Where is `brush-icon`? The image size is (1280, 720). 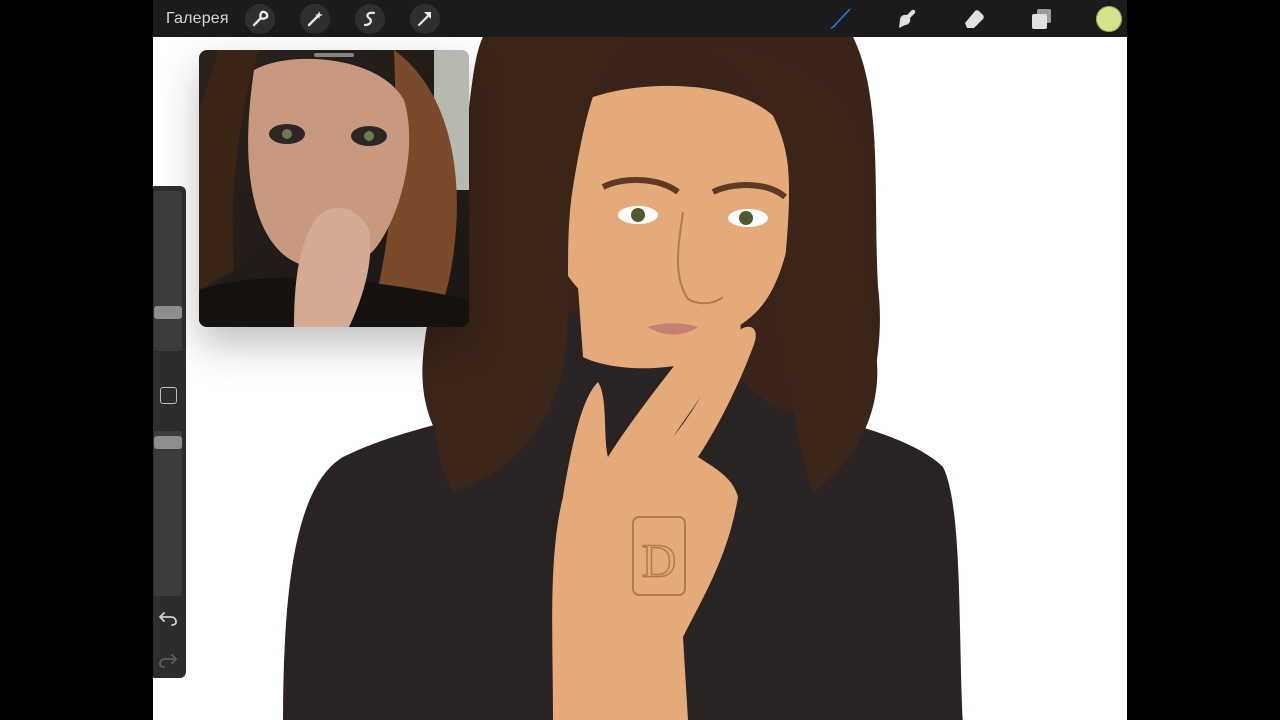
brush-icon is located at coordinates (840, 19).